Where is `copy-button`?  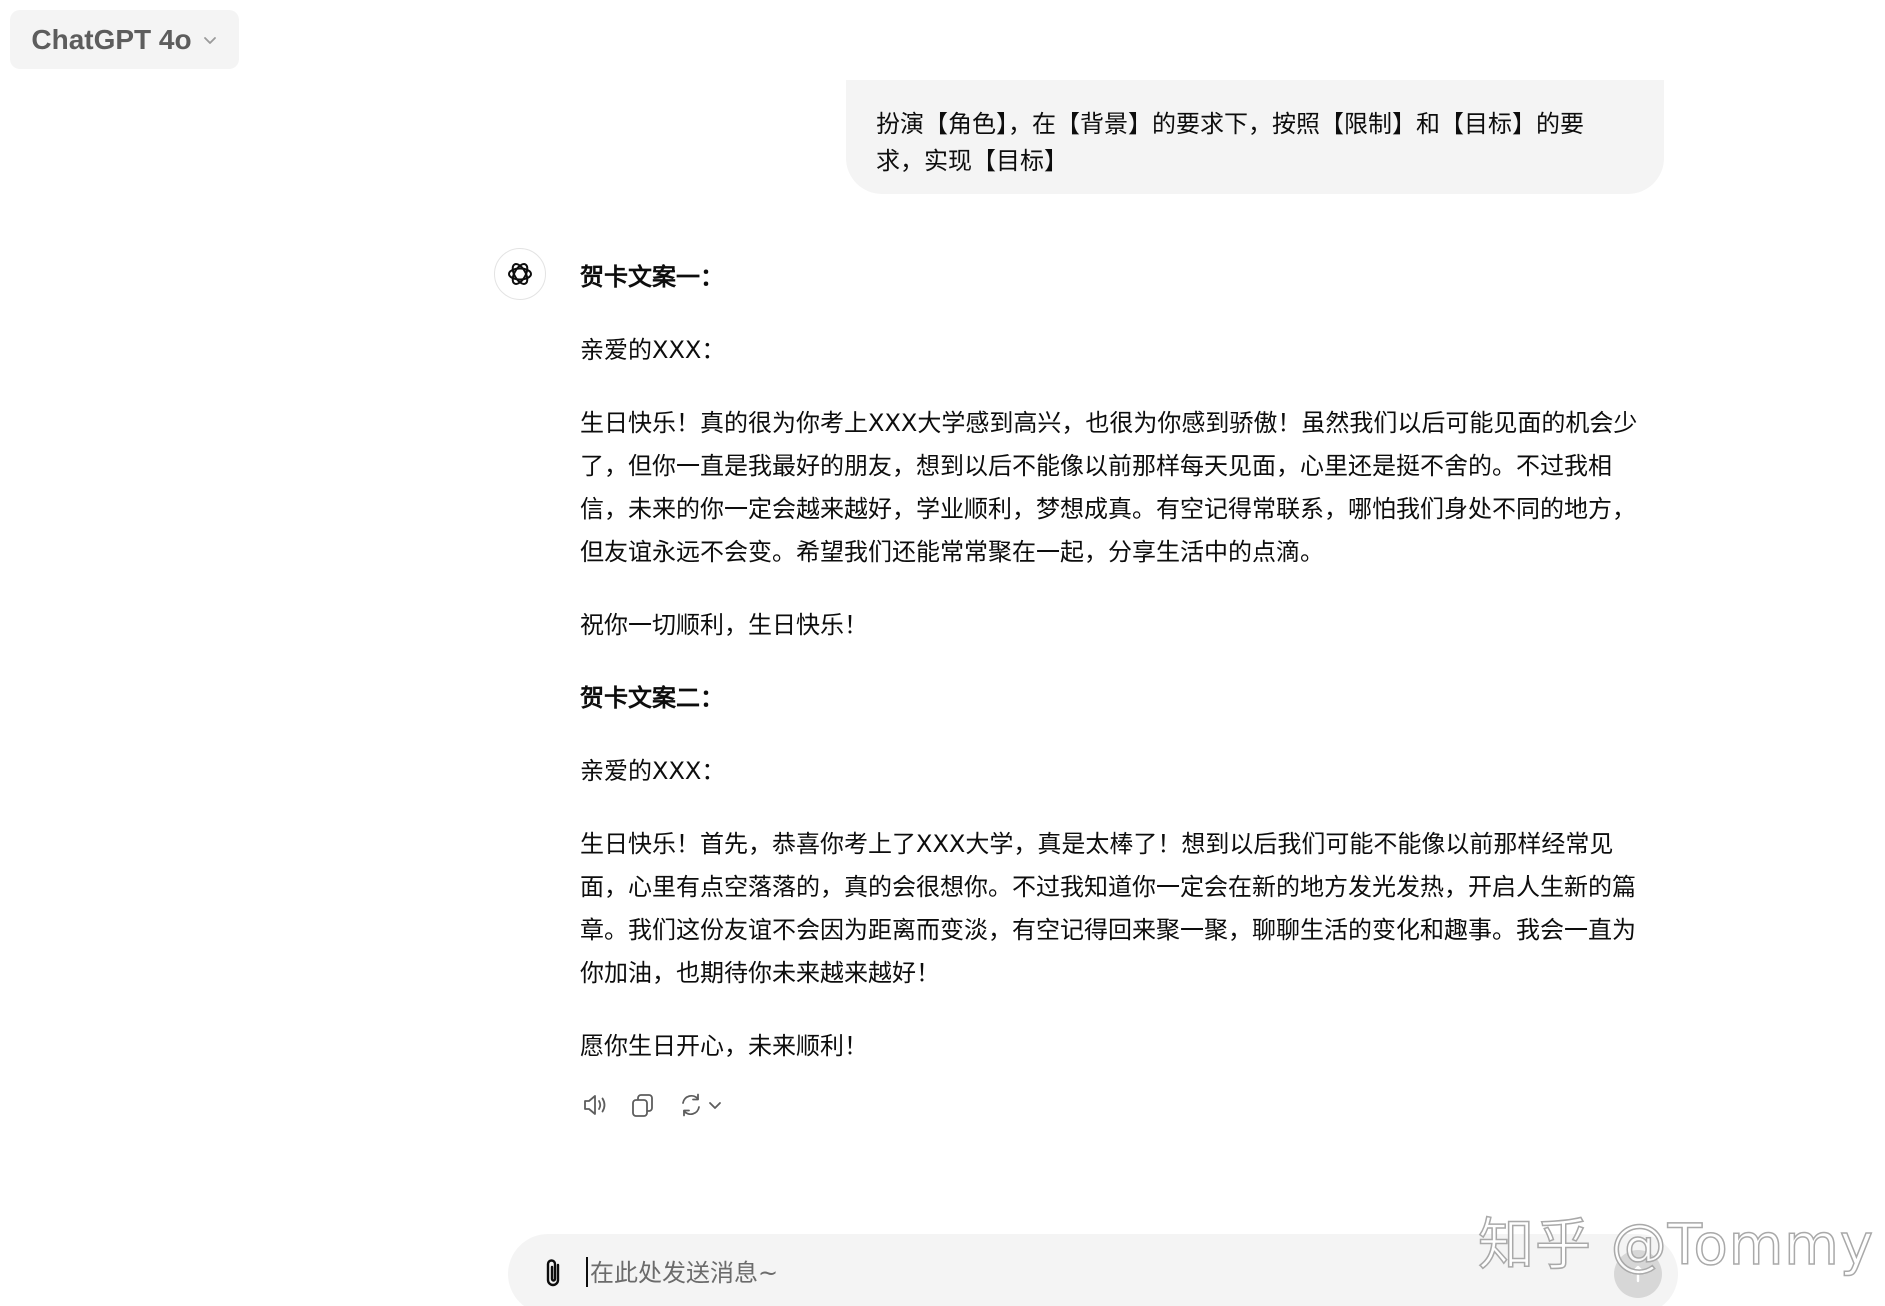
copy-button is located at coordinates (643, 1105).